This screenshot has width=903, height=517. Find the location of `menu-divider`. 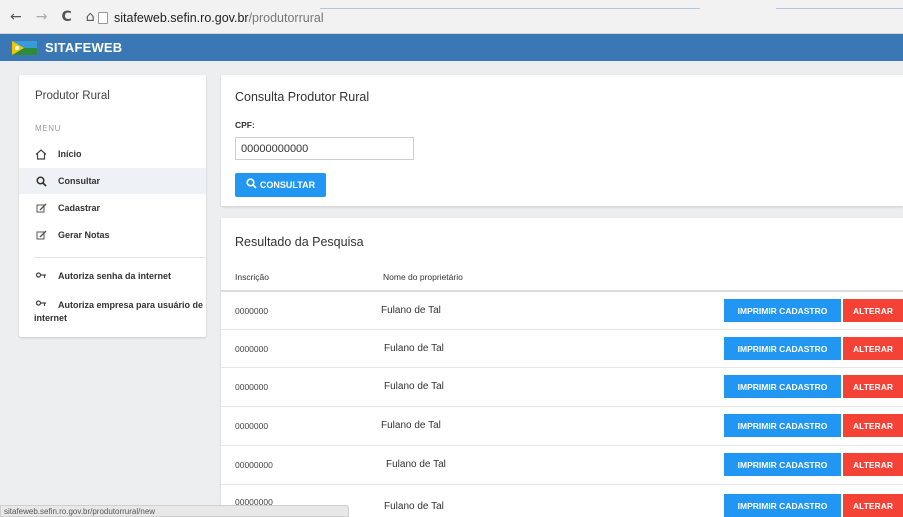

menu-divider is located at coordinates (120, 257).